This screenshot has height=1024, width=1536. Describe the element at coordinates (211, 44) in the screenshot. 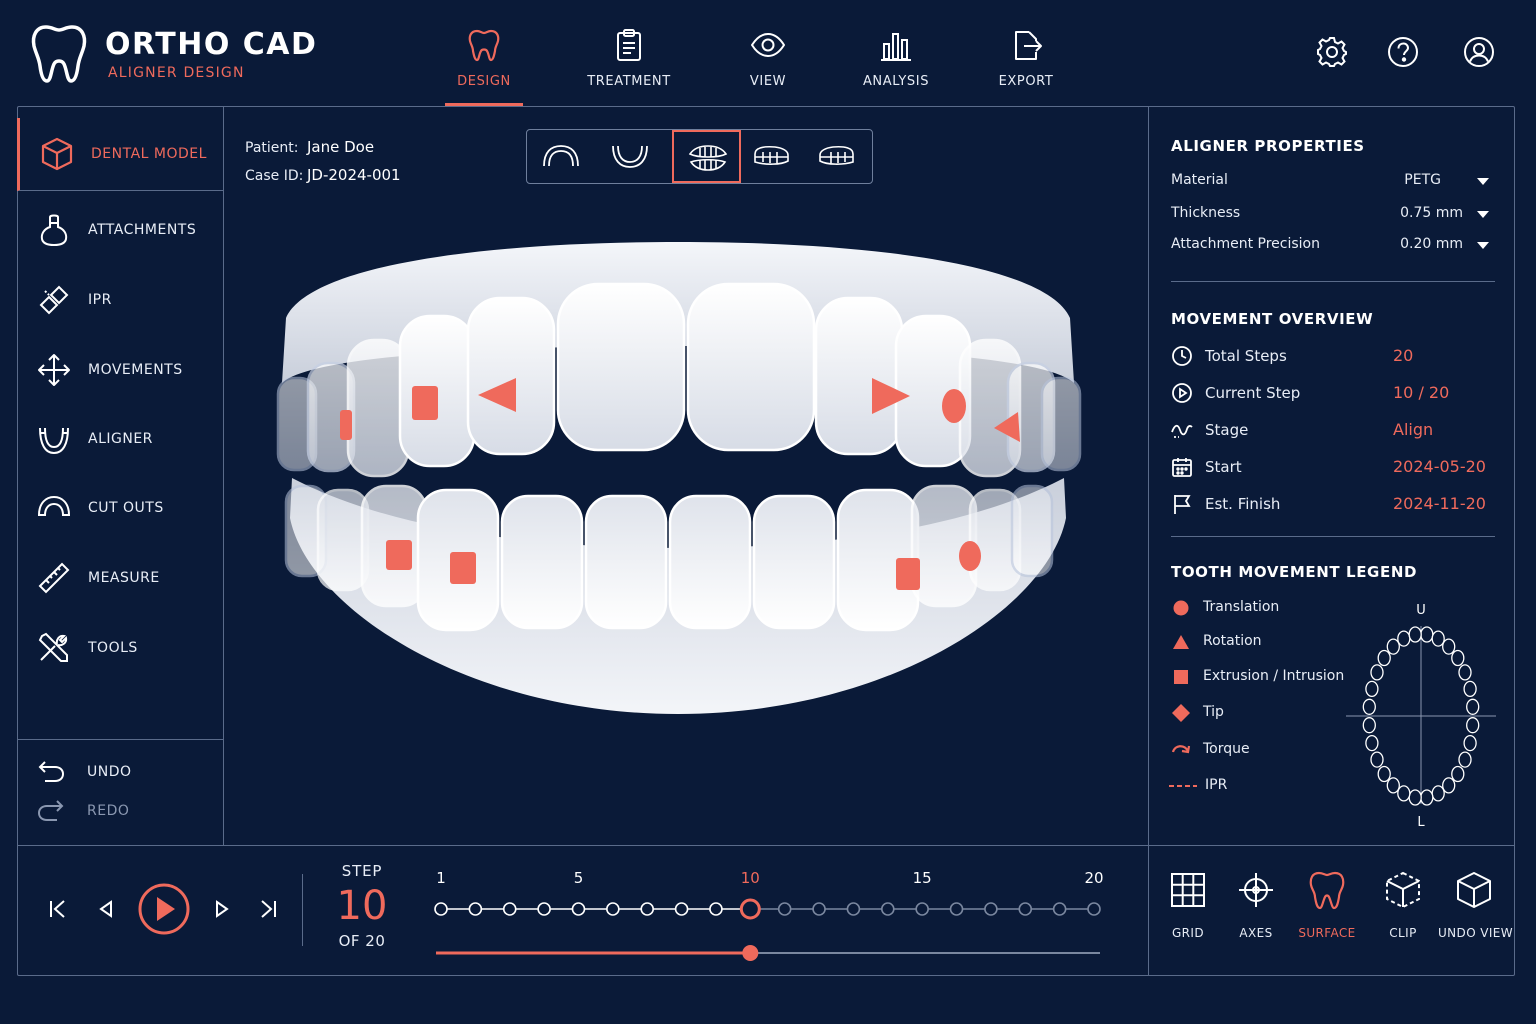

I see `app-title: ORTHO CAD` at that location.